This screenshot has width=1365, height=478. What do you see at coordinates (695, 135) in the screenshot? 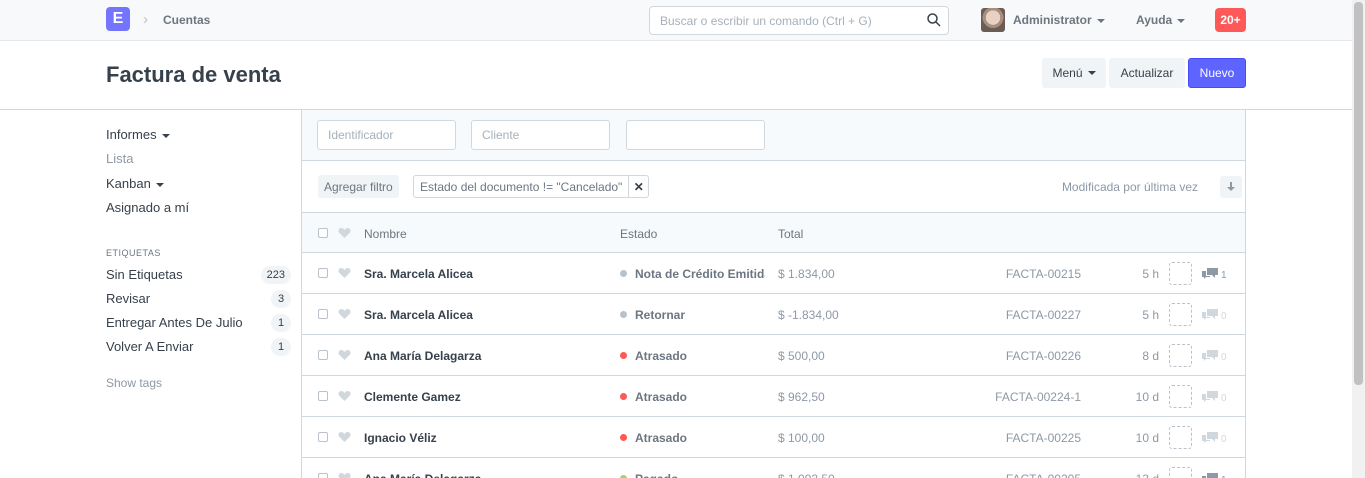
I see `extra-filter-input` at bounding box center [695, 135].